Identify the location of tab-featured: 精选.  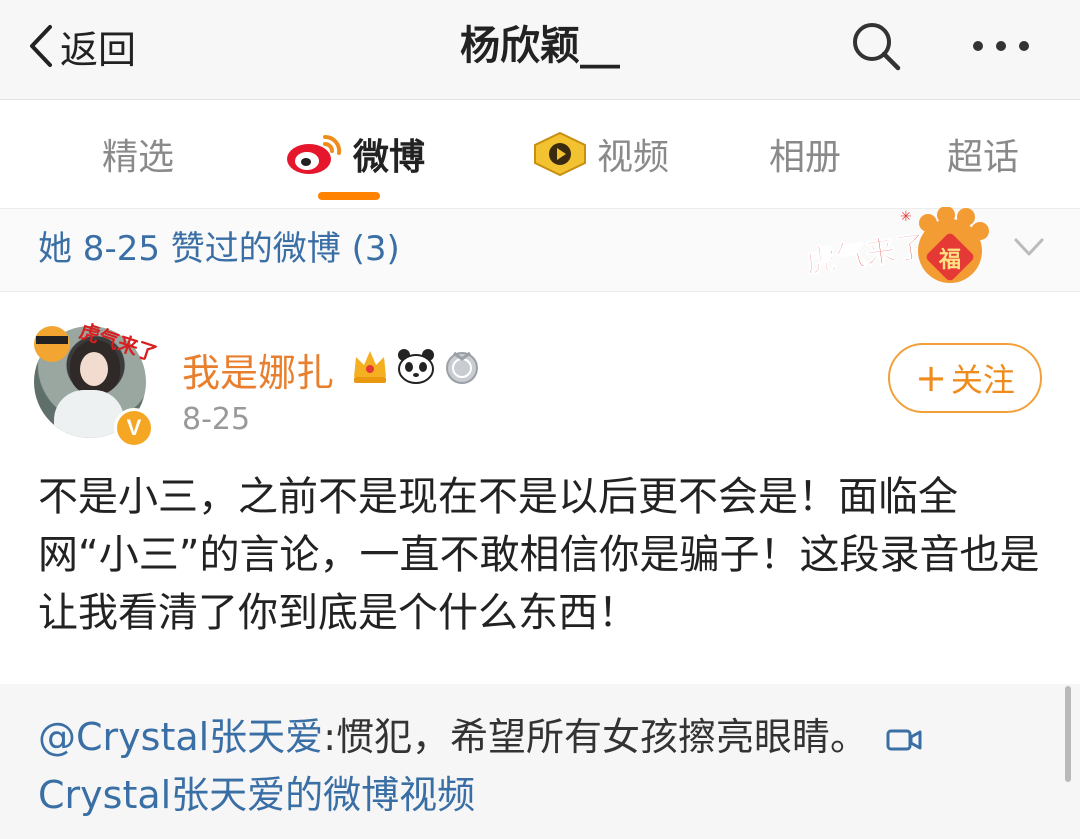
(138, 154).